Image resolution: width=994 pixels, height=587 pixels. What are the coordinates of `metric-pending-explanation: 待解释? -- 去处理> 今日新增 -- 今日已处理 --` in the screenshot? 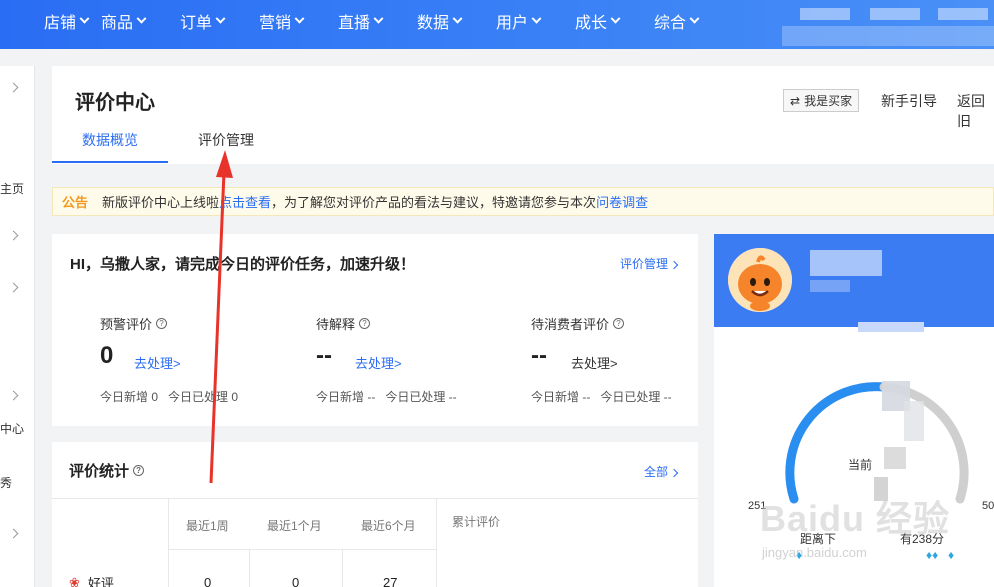 It's located at (416, 359).